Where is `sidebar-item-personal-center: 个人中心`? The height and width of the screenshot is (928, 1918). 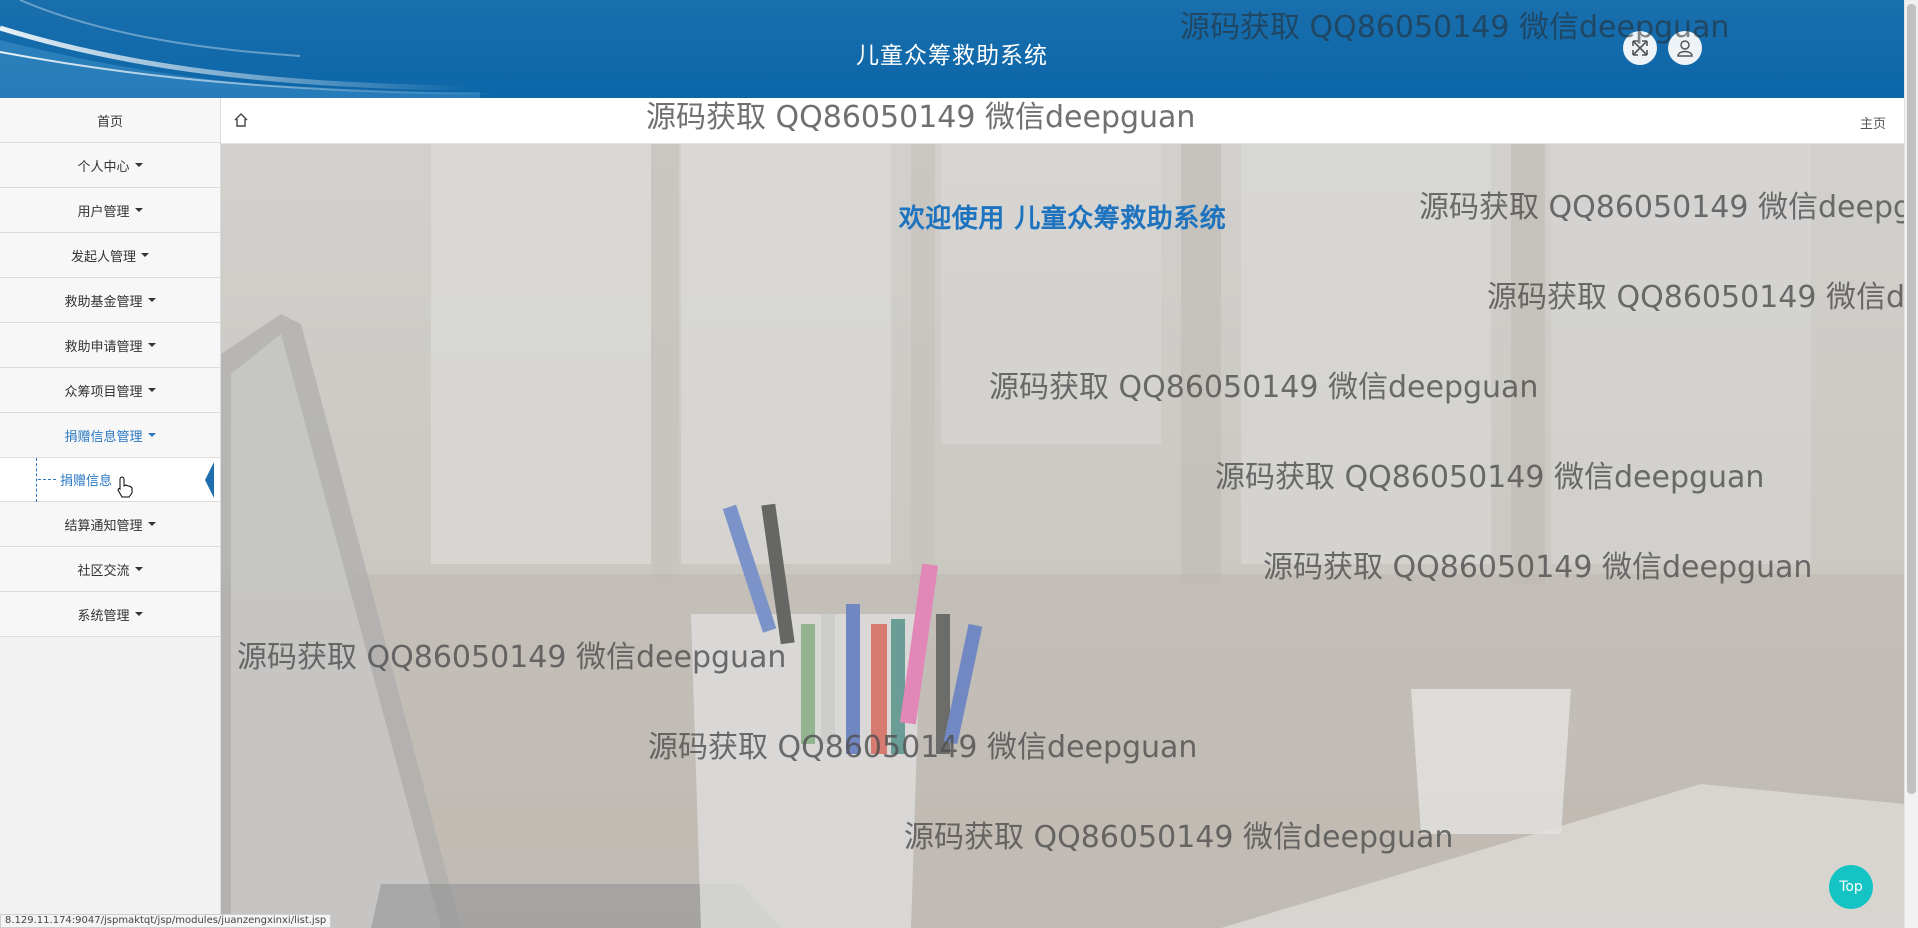 sidebar-item-personal-center: 个人中心 is located at coordinates (110, 165).